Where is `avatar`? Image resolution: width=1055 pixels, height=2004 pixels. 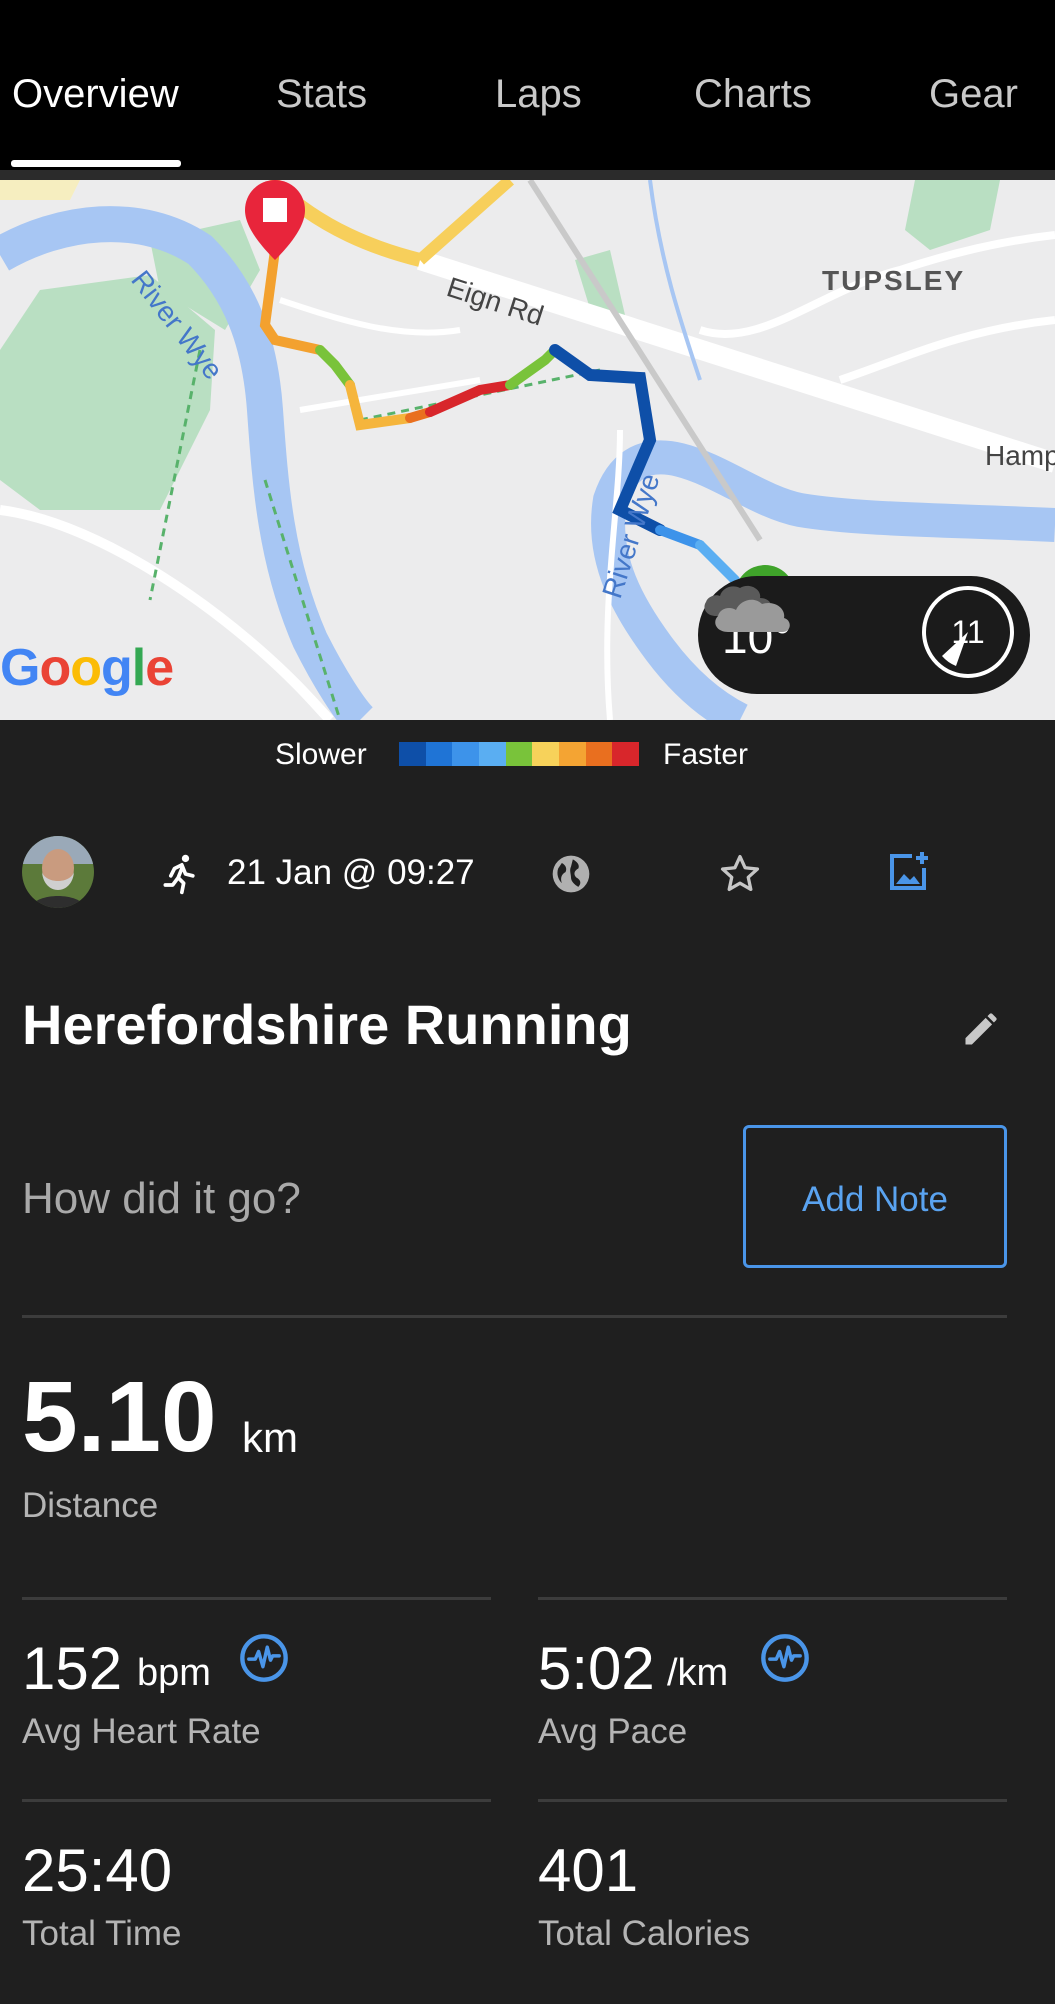
avatar is located at coordinates (58, 872).